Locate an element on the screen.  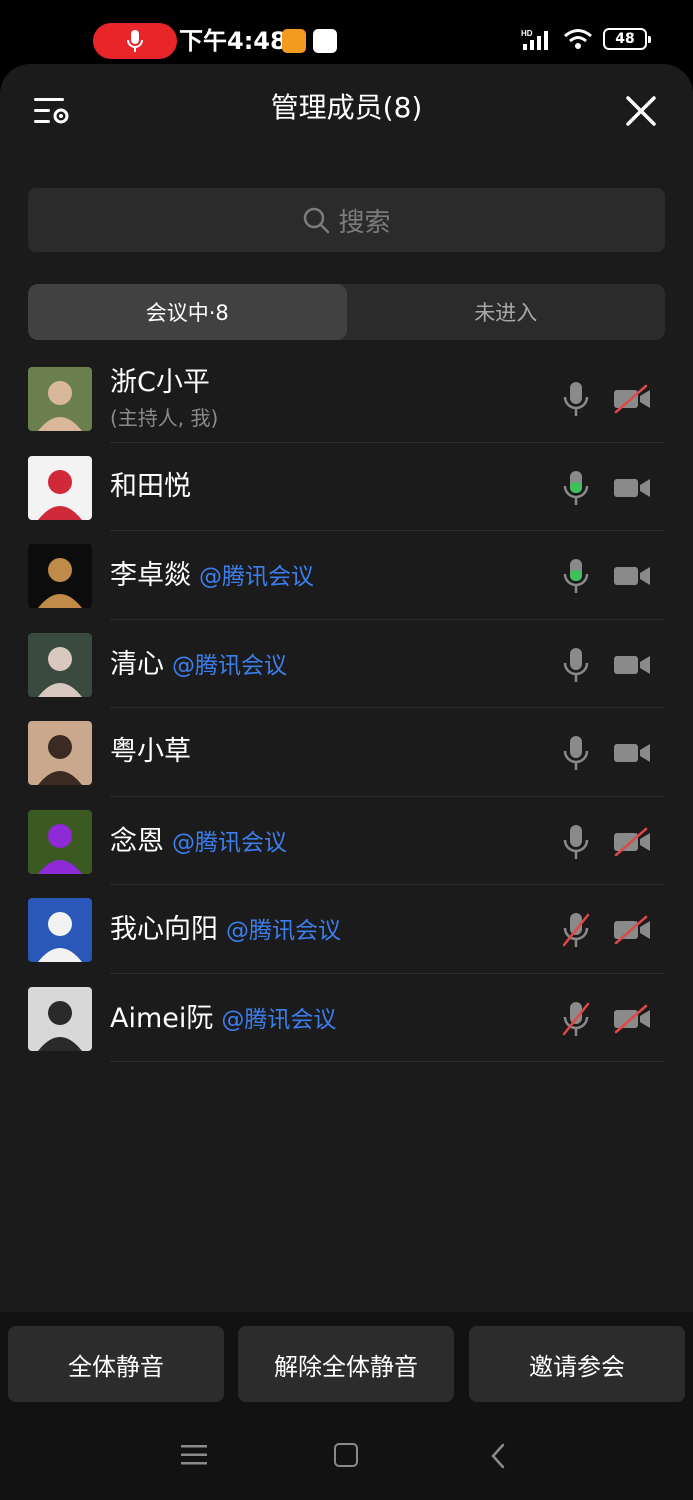
member-name: 和田悦 is located at coordinates (150, 486).